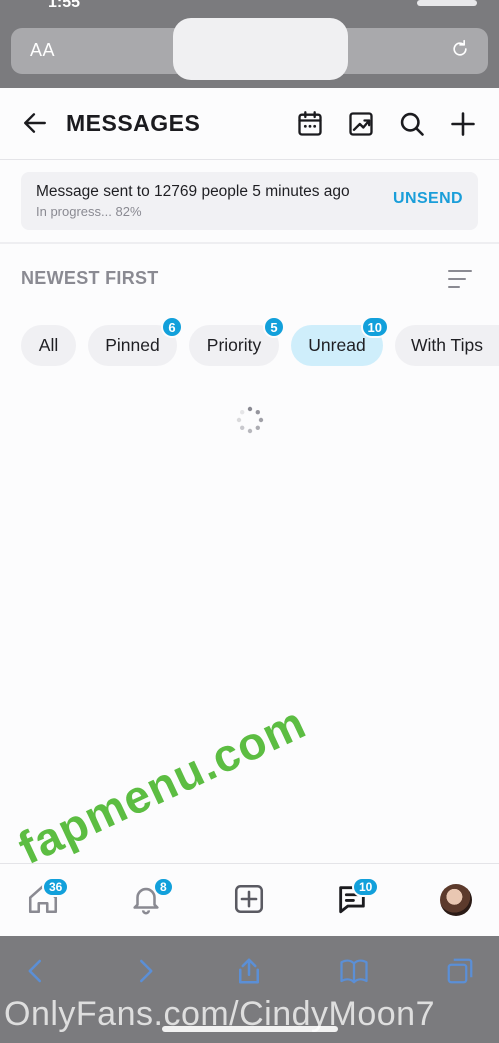  I want to click on divider, so click(249, 243).